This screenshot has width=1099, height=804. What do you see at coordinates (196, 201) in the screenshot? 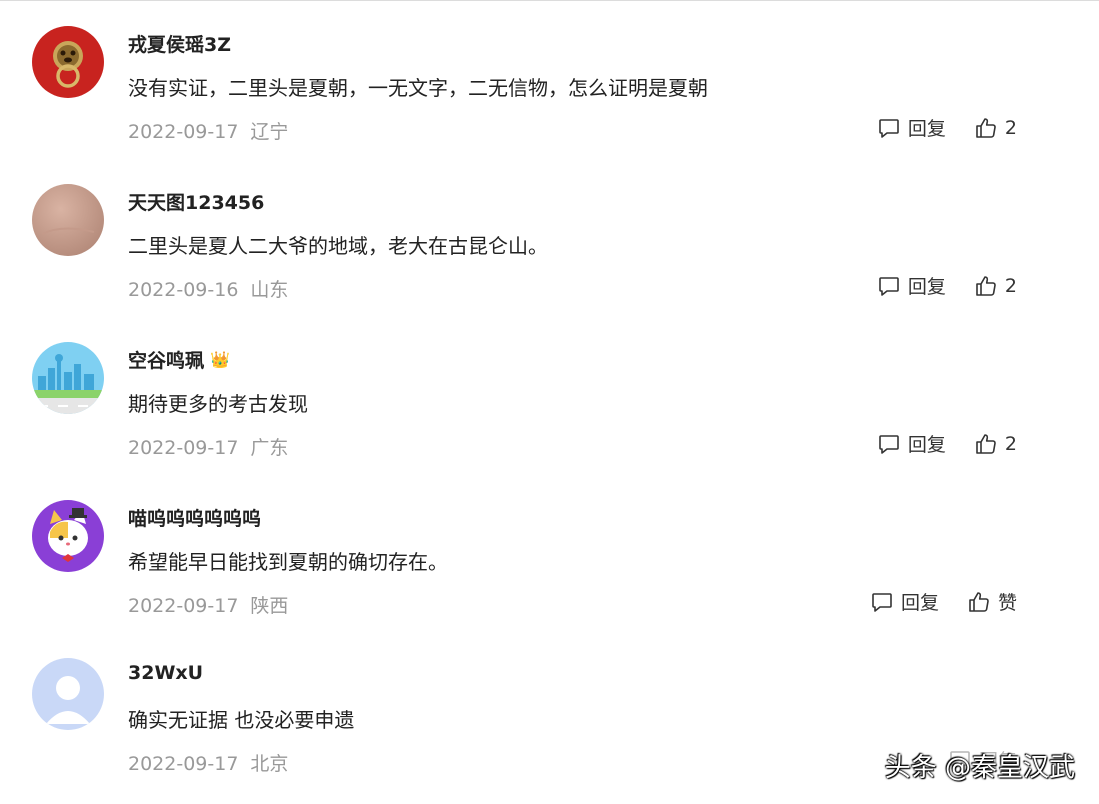
I see `comment-author: 天天图123456` at bounding box center [196, 201].